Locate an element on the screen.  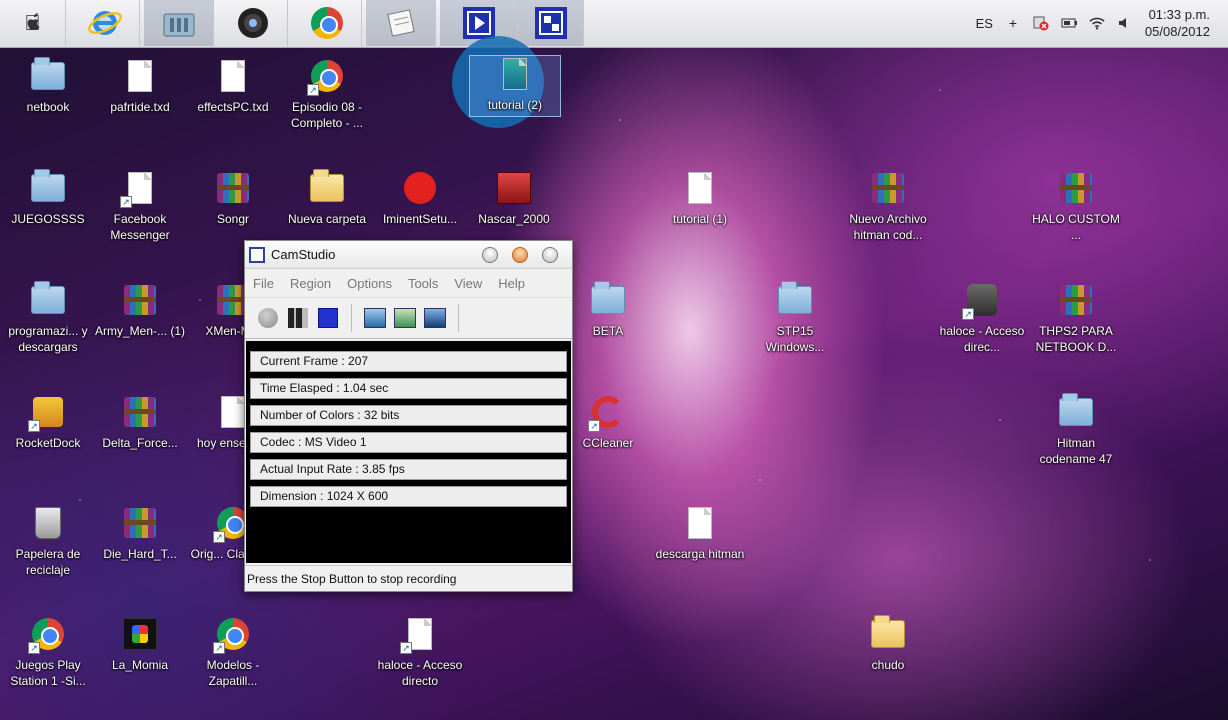
menu-region: Region is located at coordinates (310, 283).